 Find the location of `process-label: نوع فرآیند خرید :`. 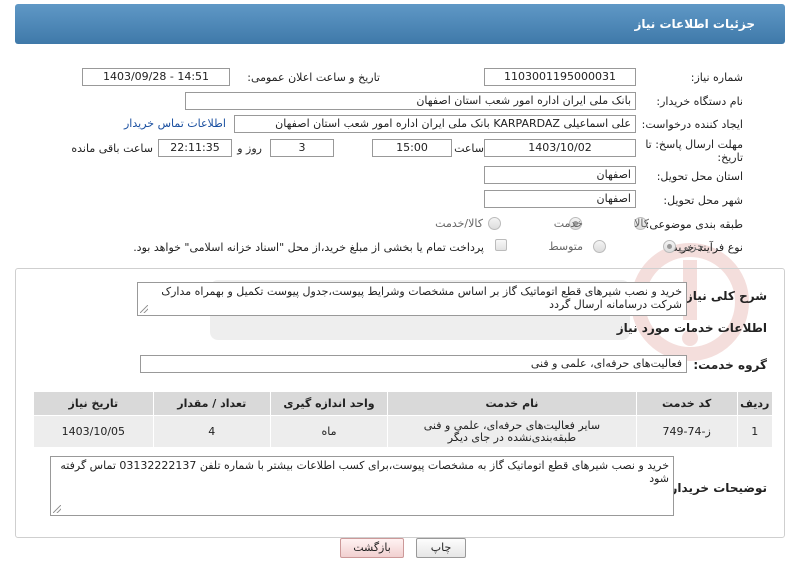

process-label: نوع فرآیند خرید : is located at coordinates (704, 247).